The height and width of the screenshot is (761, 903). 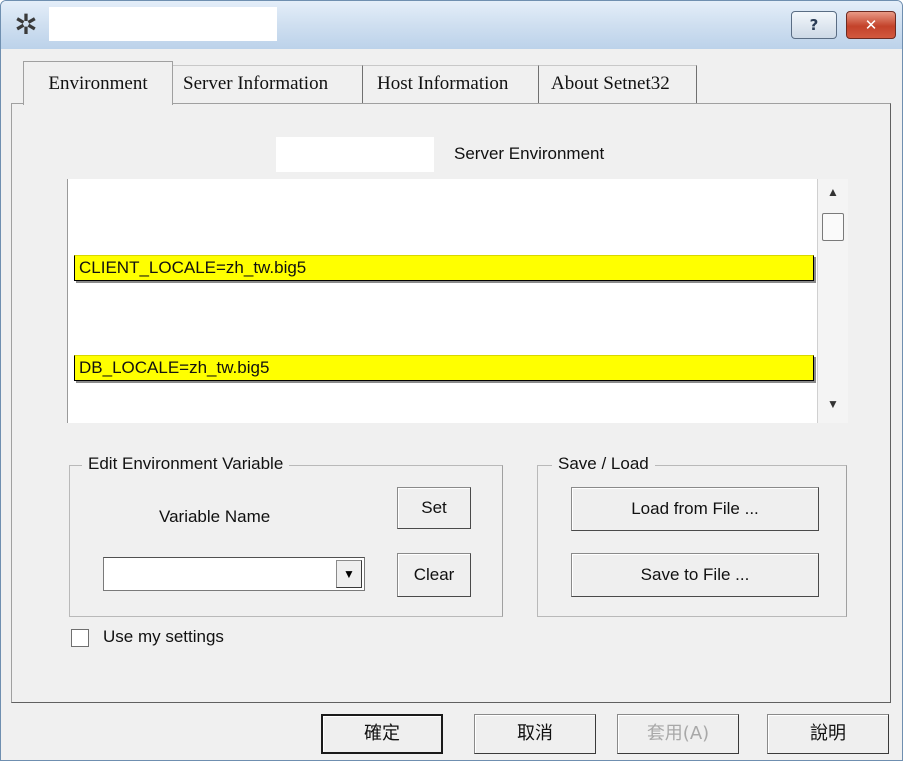 I want to click on edit-group-title: Edit Environment Variable, so click(x=186, y=464).